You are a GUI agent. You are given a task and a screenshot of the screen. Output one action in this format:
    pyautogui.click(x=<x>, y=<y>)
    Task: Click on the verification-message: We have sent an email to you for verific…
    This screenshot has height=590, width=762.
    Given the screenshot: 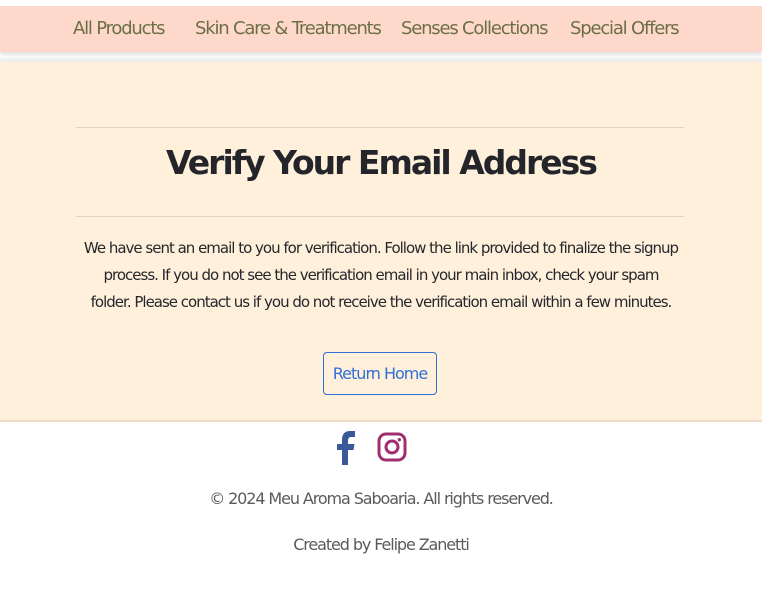 What is the action you would take?
    pyautogui.click(x=381, y=275)
    